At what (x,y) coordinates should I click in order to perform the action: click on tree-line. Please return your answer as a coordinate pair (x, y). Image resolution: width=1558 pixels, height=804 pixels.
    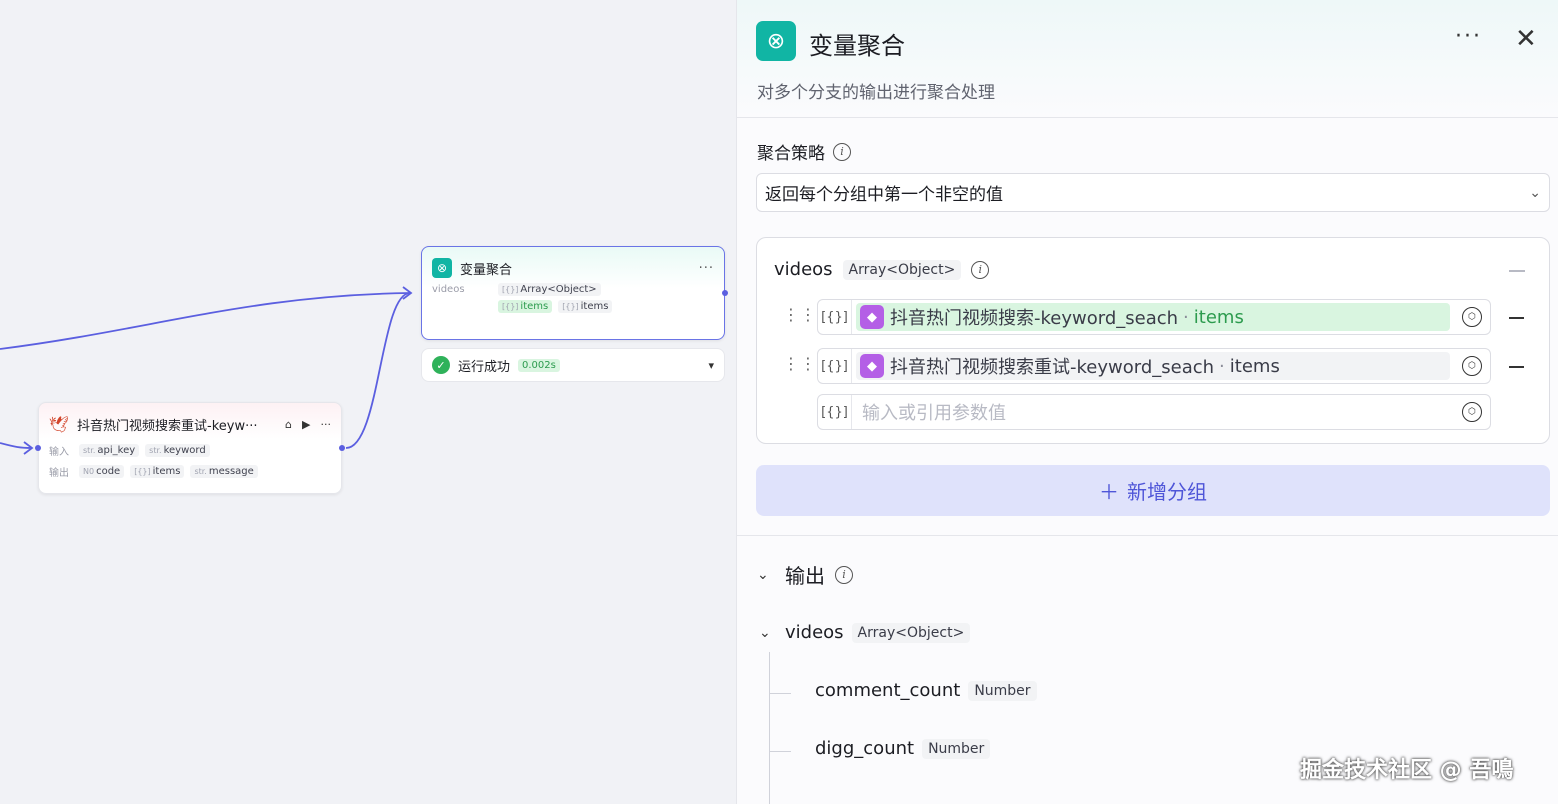
    Looking at the image, I should click on (769, 728).